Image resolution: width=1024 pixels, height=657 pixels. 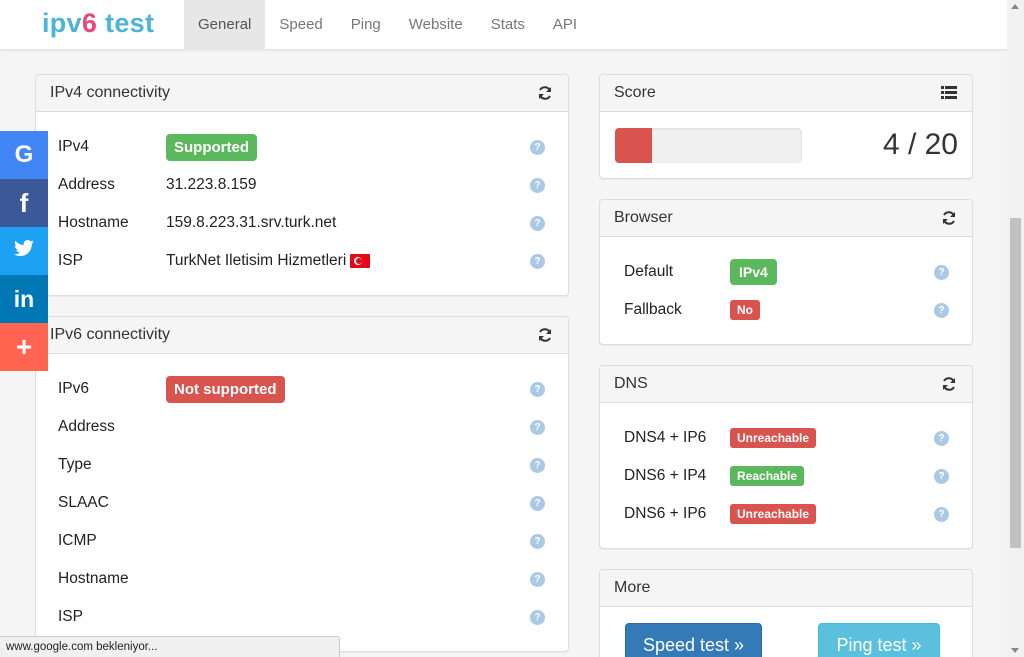 I want to click on facebook-share-button: f, so click(x=24, y=203).